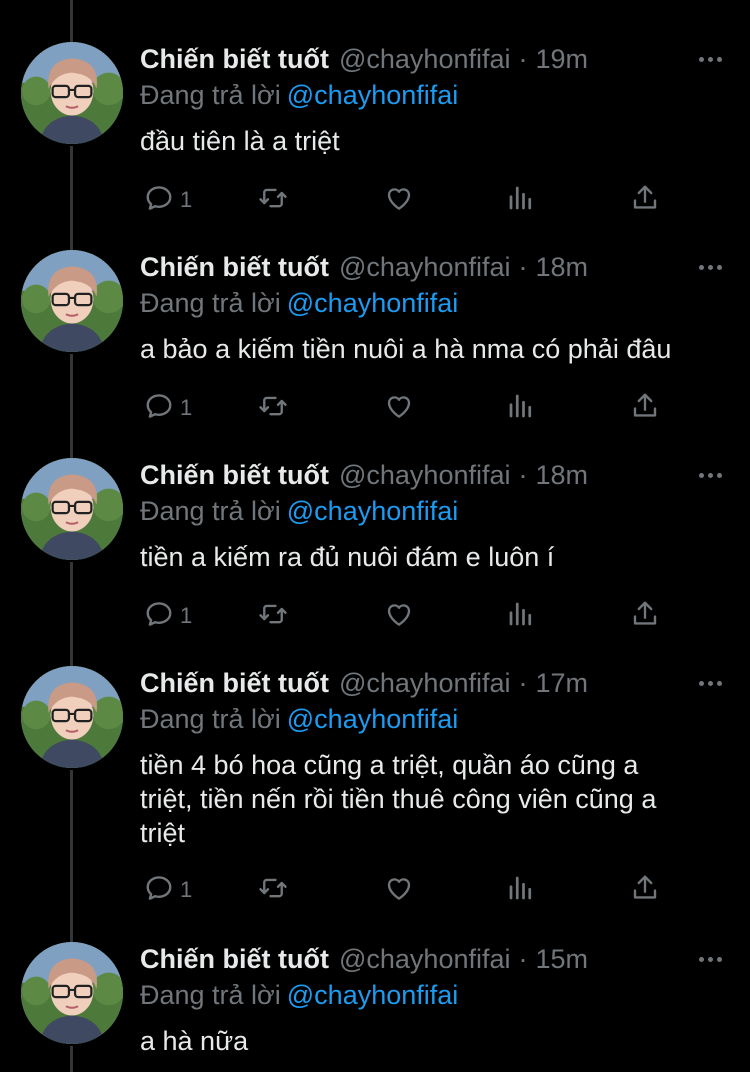  Describe the element at coordinates (71, 21) in the screenshot. I see `thread-connector-line` at that location.